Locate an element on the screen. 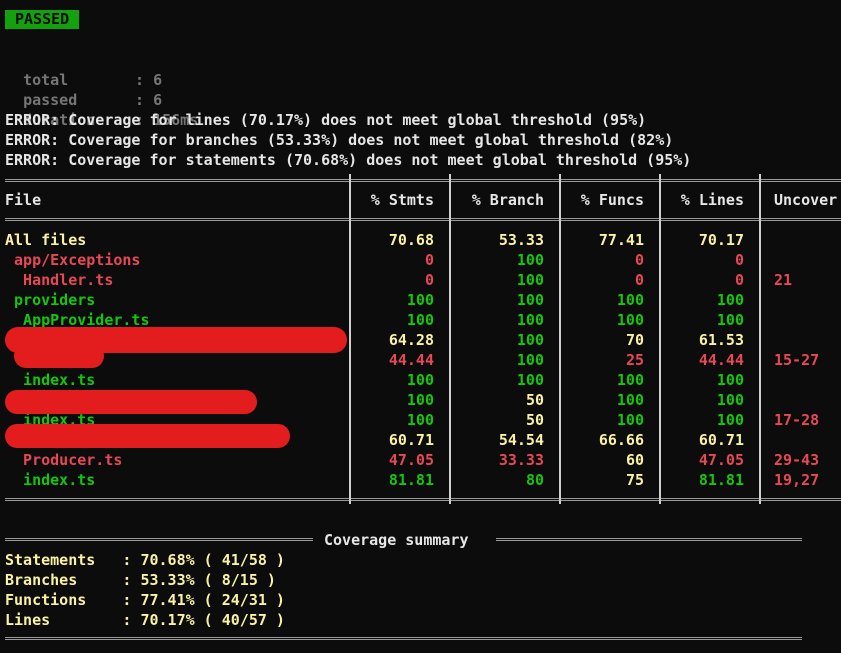 This screenshot has height=653, width=841. summary-bottom-rule is located at coordinates (403, 638).